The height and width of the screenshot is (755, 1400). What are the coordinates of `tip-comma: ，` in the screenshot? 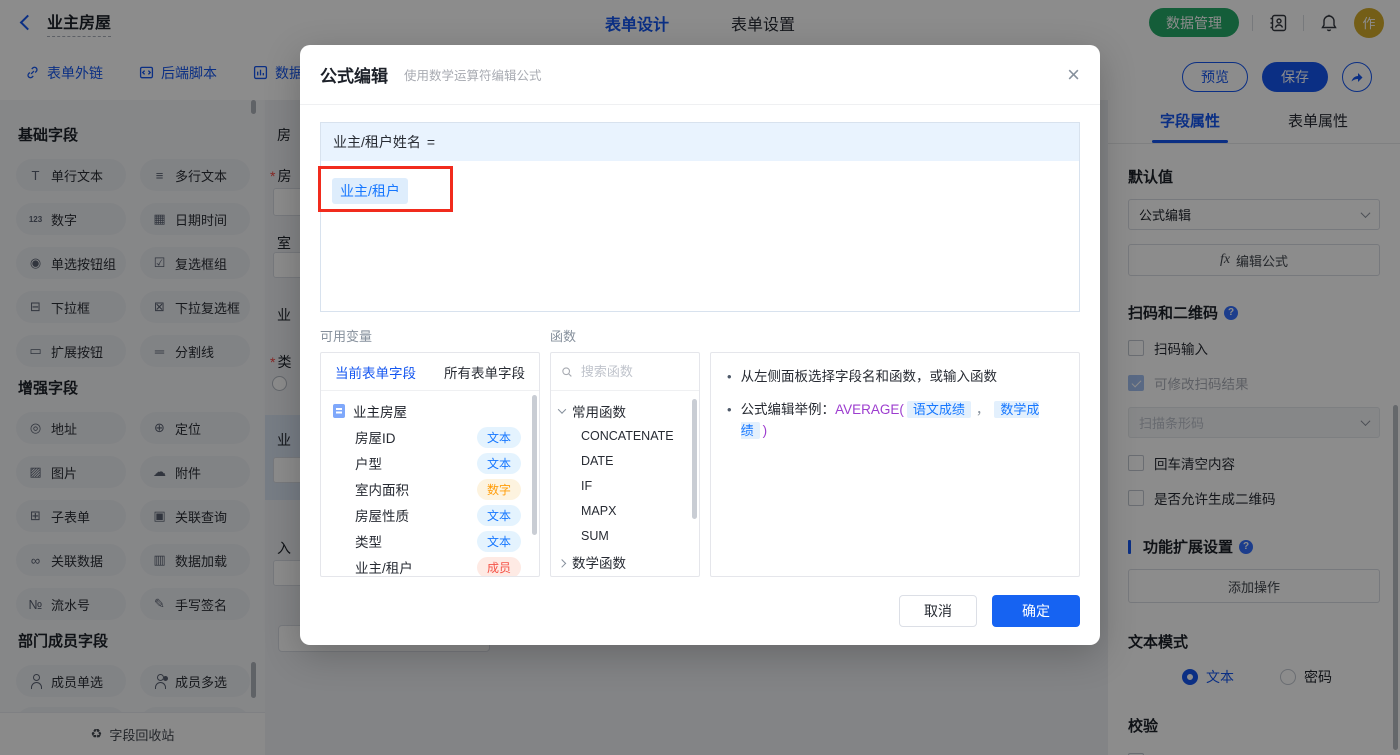 It's located at (982, 409).